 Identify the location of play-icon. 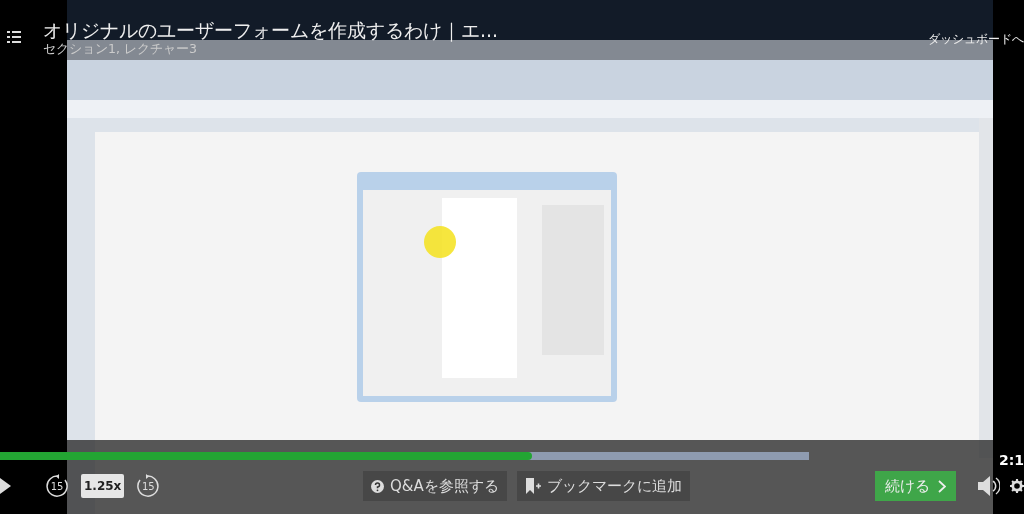
(5, 486).